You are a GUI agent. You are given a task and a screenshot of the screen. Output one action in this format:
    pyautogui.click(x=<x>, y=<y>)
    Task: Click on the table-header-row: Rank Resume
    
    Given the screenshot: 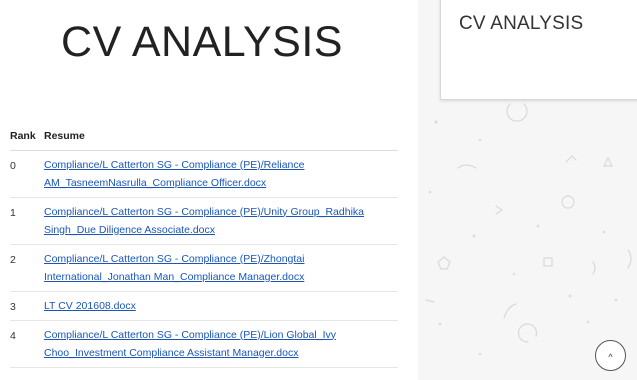 What is the action you would take?
    pyautogui.click(x=204, y=137)
    